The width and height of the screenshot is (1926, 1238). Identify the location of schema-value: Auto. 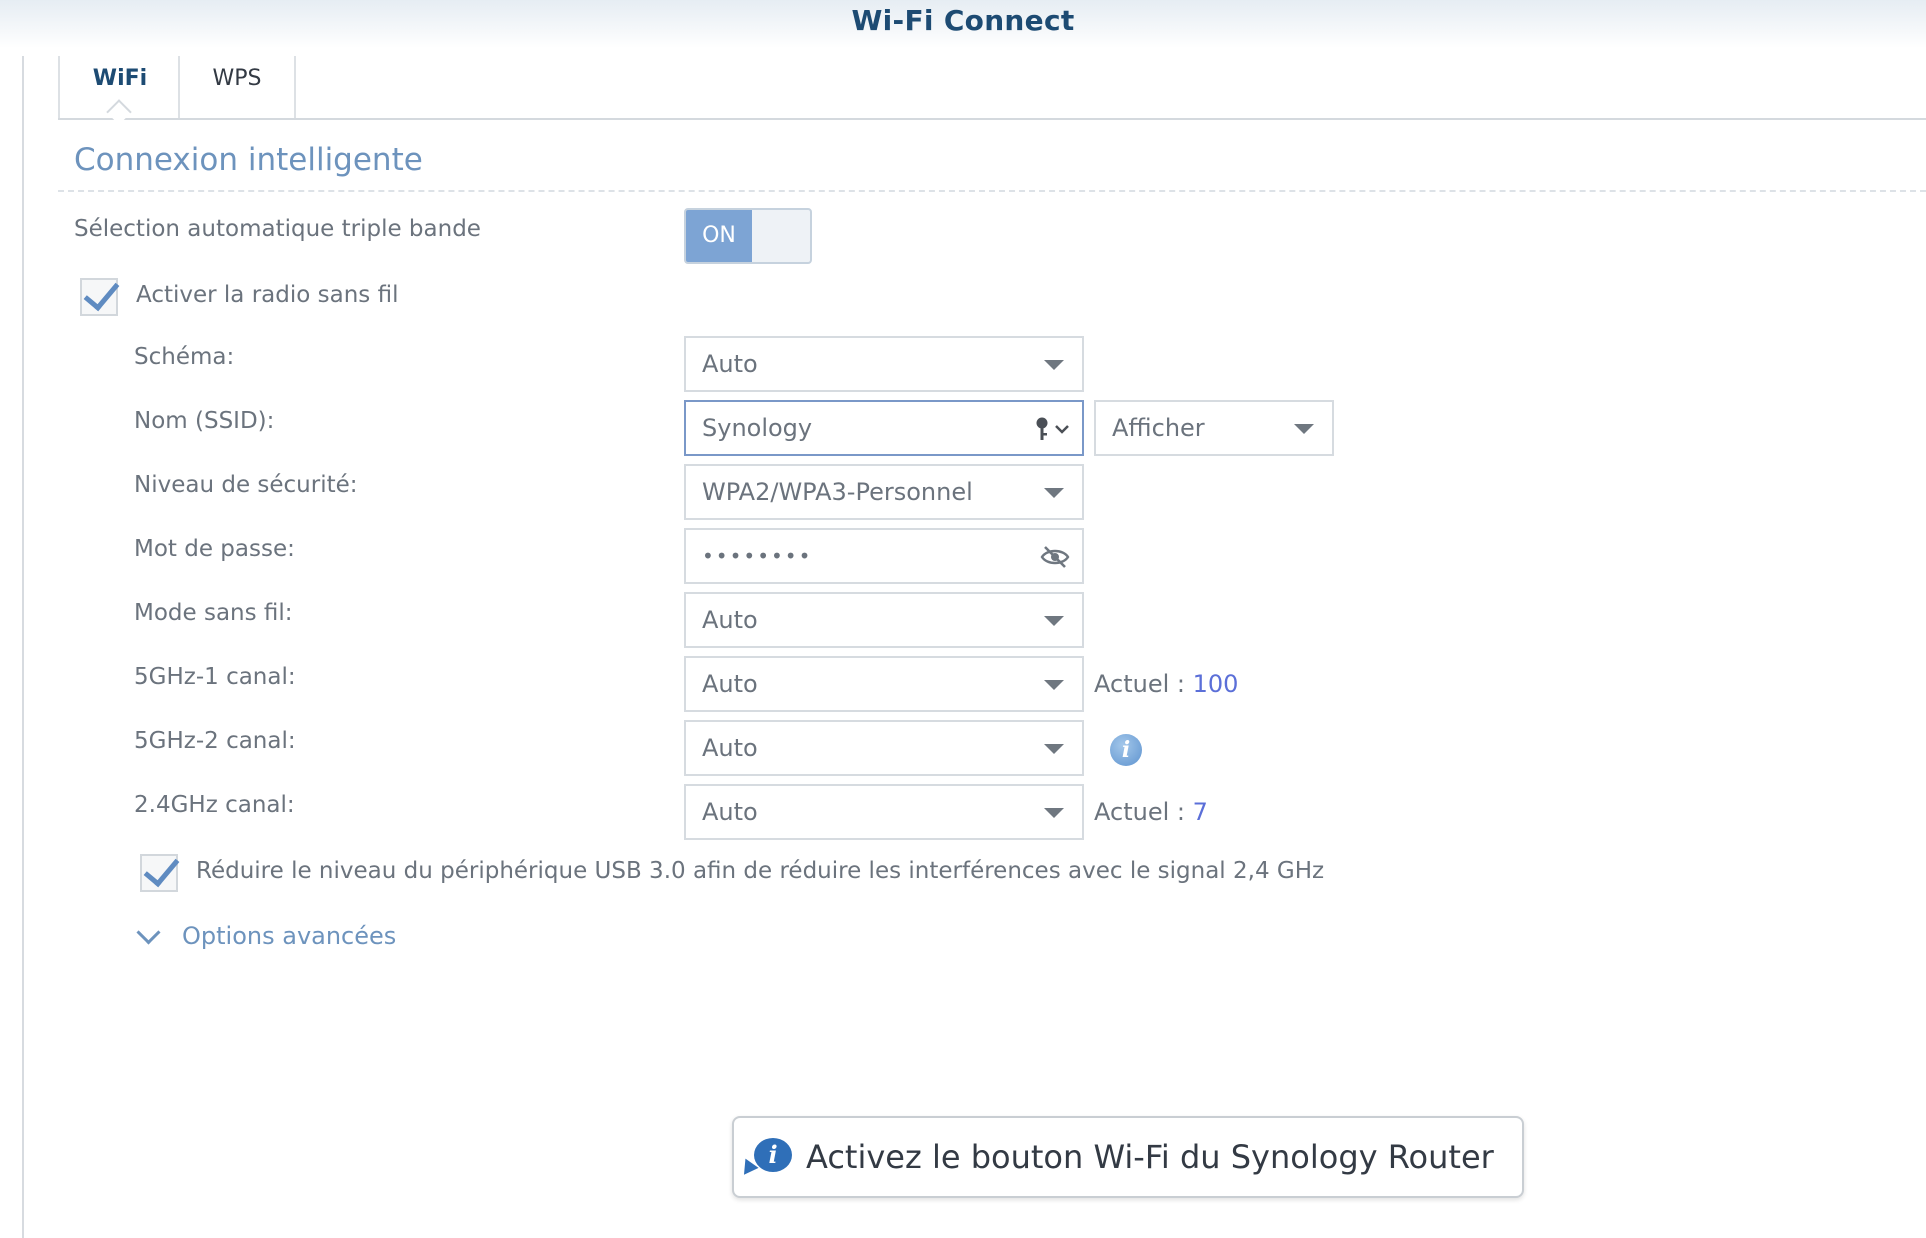
(730, 364).